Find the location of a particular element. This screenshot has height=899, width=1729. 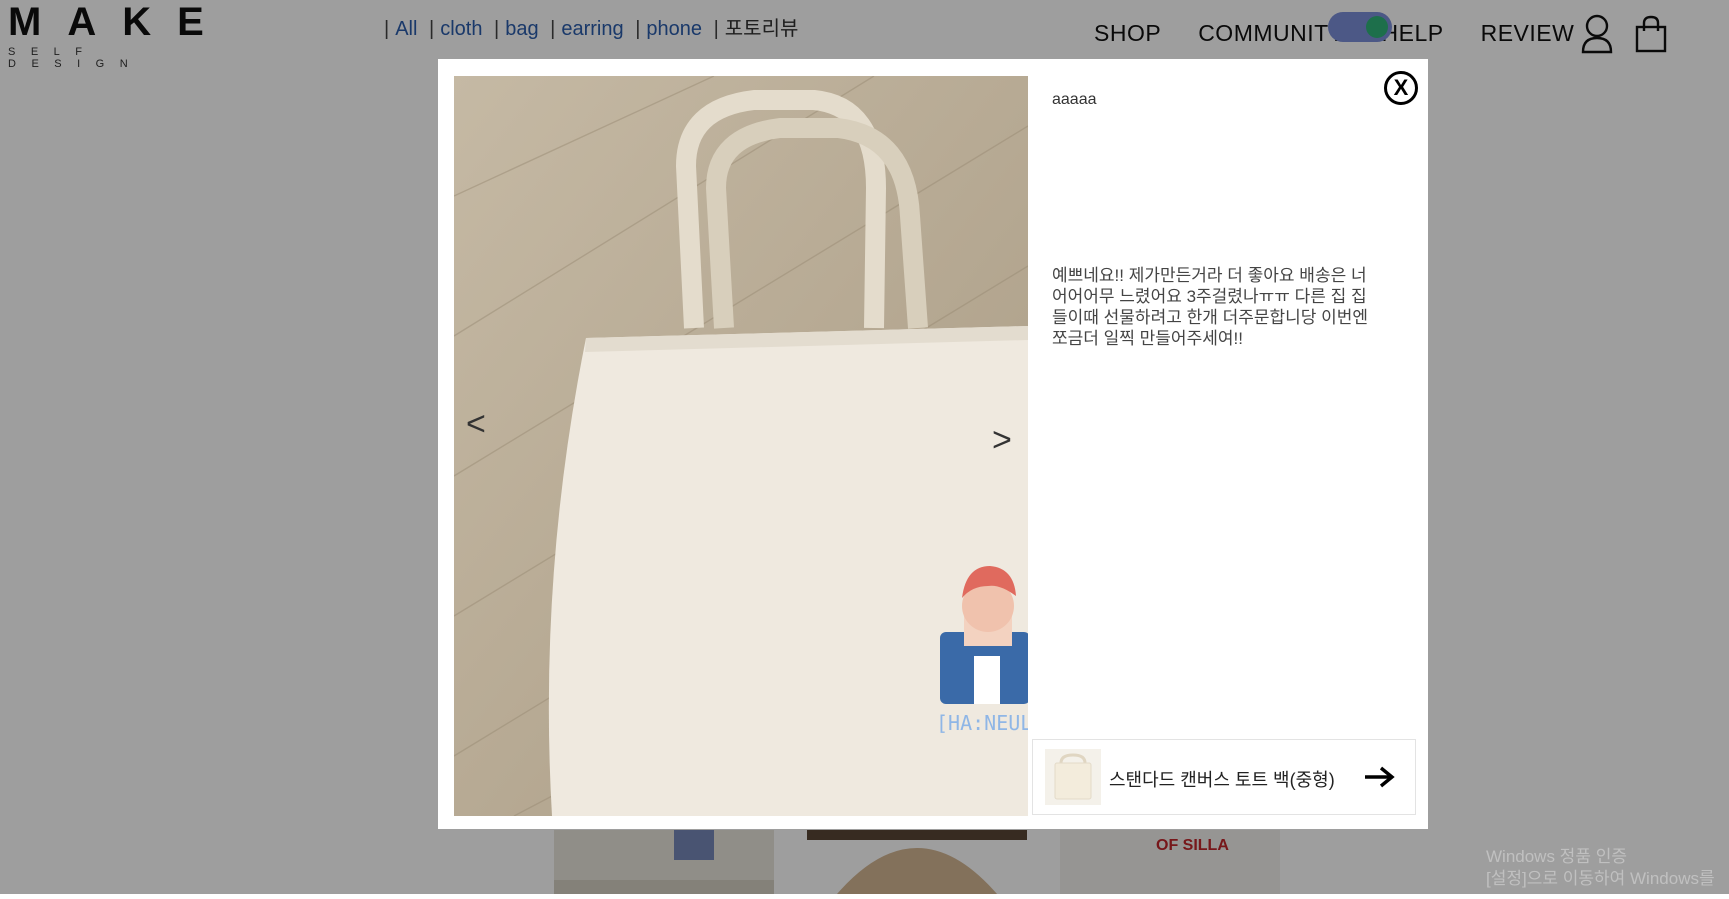

windows-activation-watermark: Windows 정품 인증 [설정]으로 이동하여 Windows를 is located at coordinates (1600, 867).